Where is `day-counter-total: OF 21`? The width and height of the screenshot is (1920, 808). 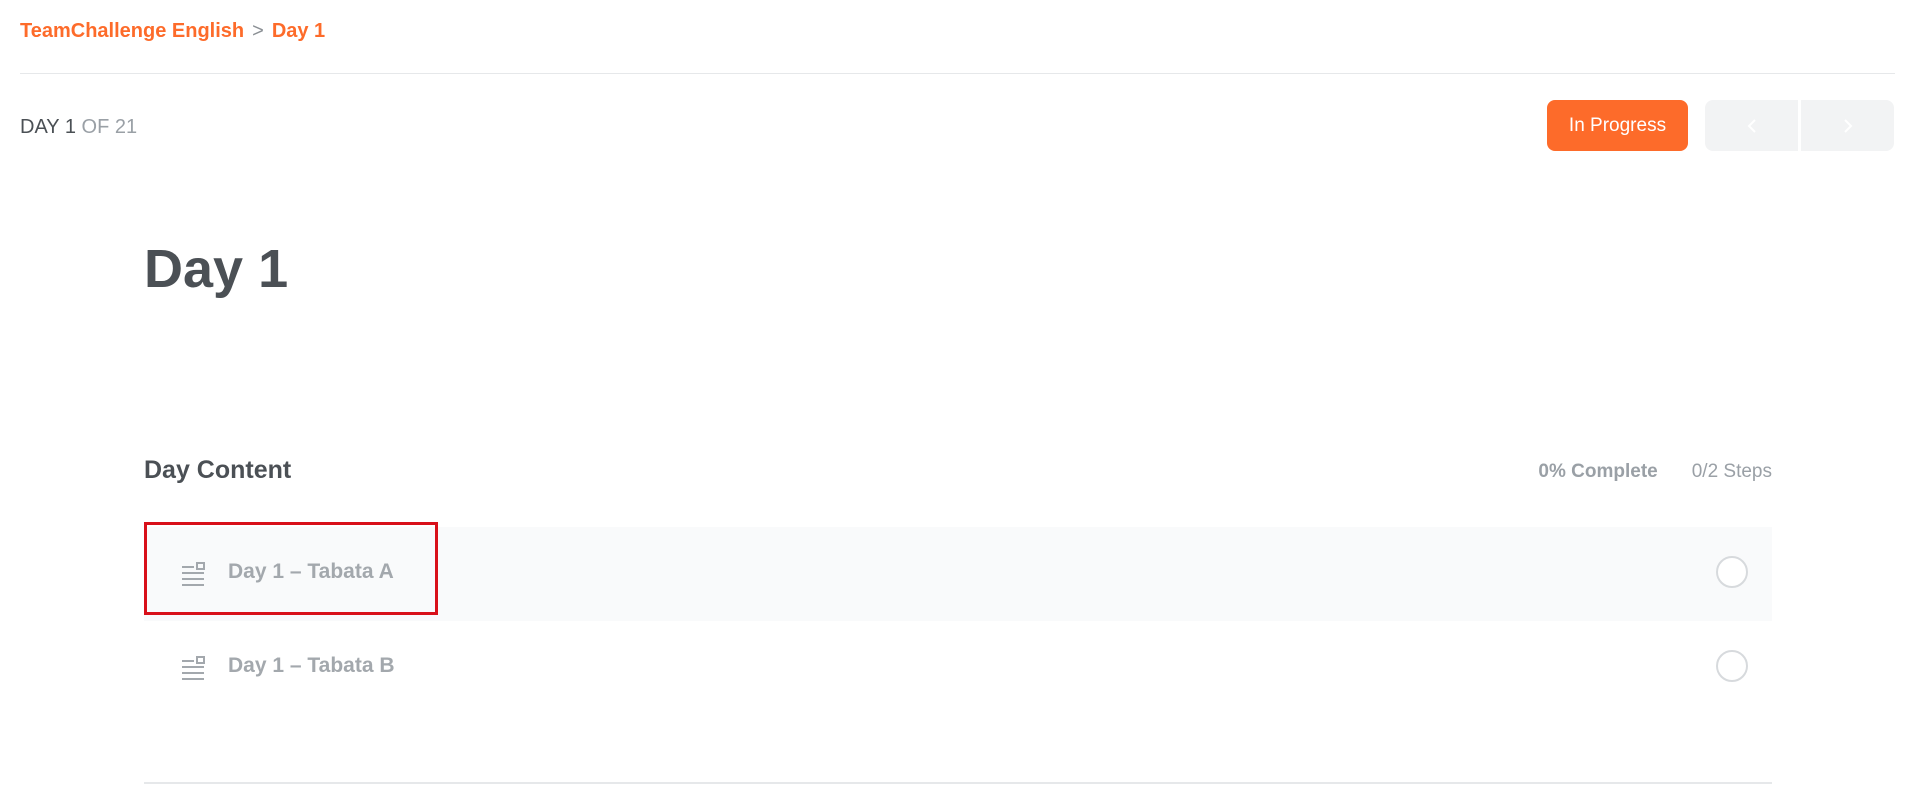 day-counter-total: OF 21 is located at coordinates (109, 127).